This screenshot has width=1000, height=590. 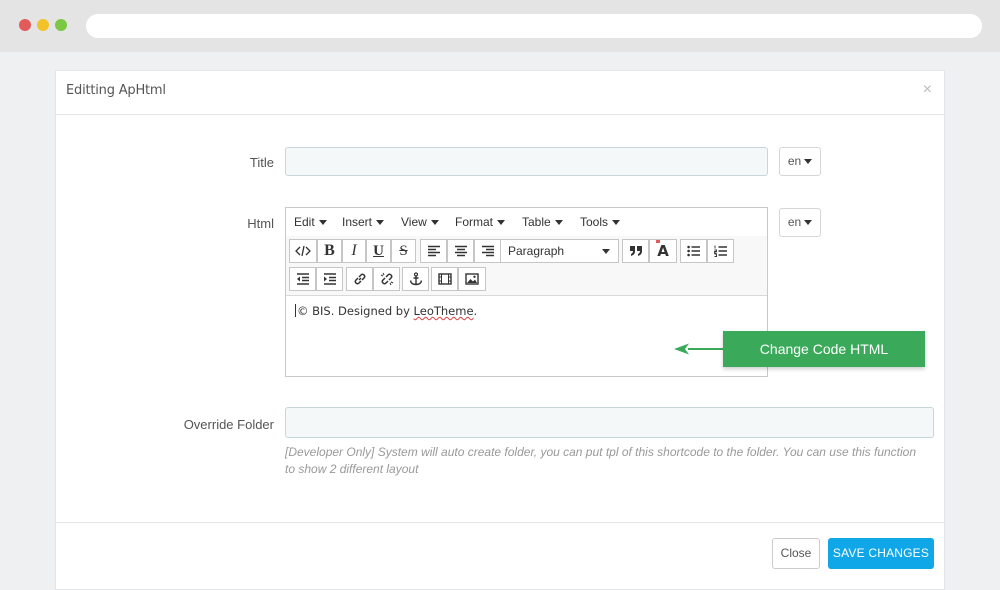 I want to click on bullet-list-icon, so click(x=693, y=251).